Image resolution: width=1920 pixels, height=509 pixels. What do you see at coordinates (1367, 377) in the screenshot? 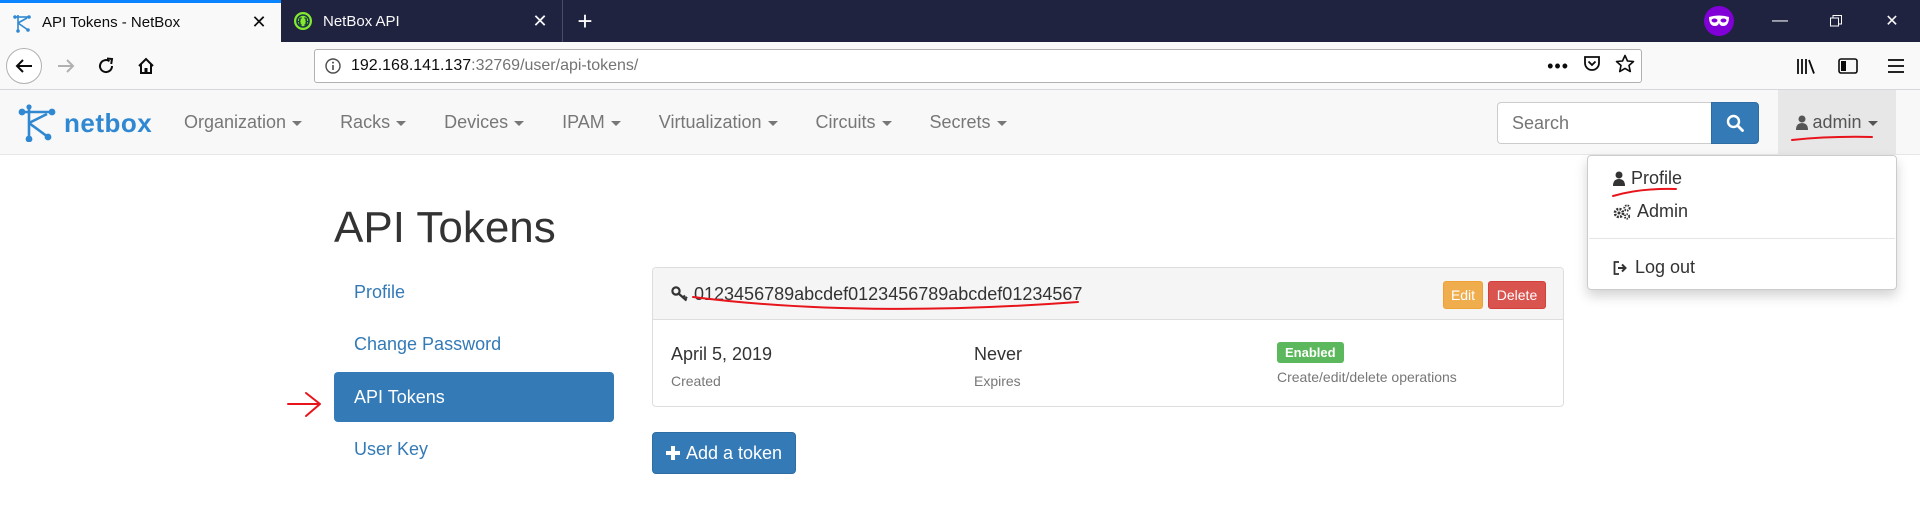
I see `status-note: Create/edit/delete operations` at bounding box center [1367, 377].